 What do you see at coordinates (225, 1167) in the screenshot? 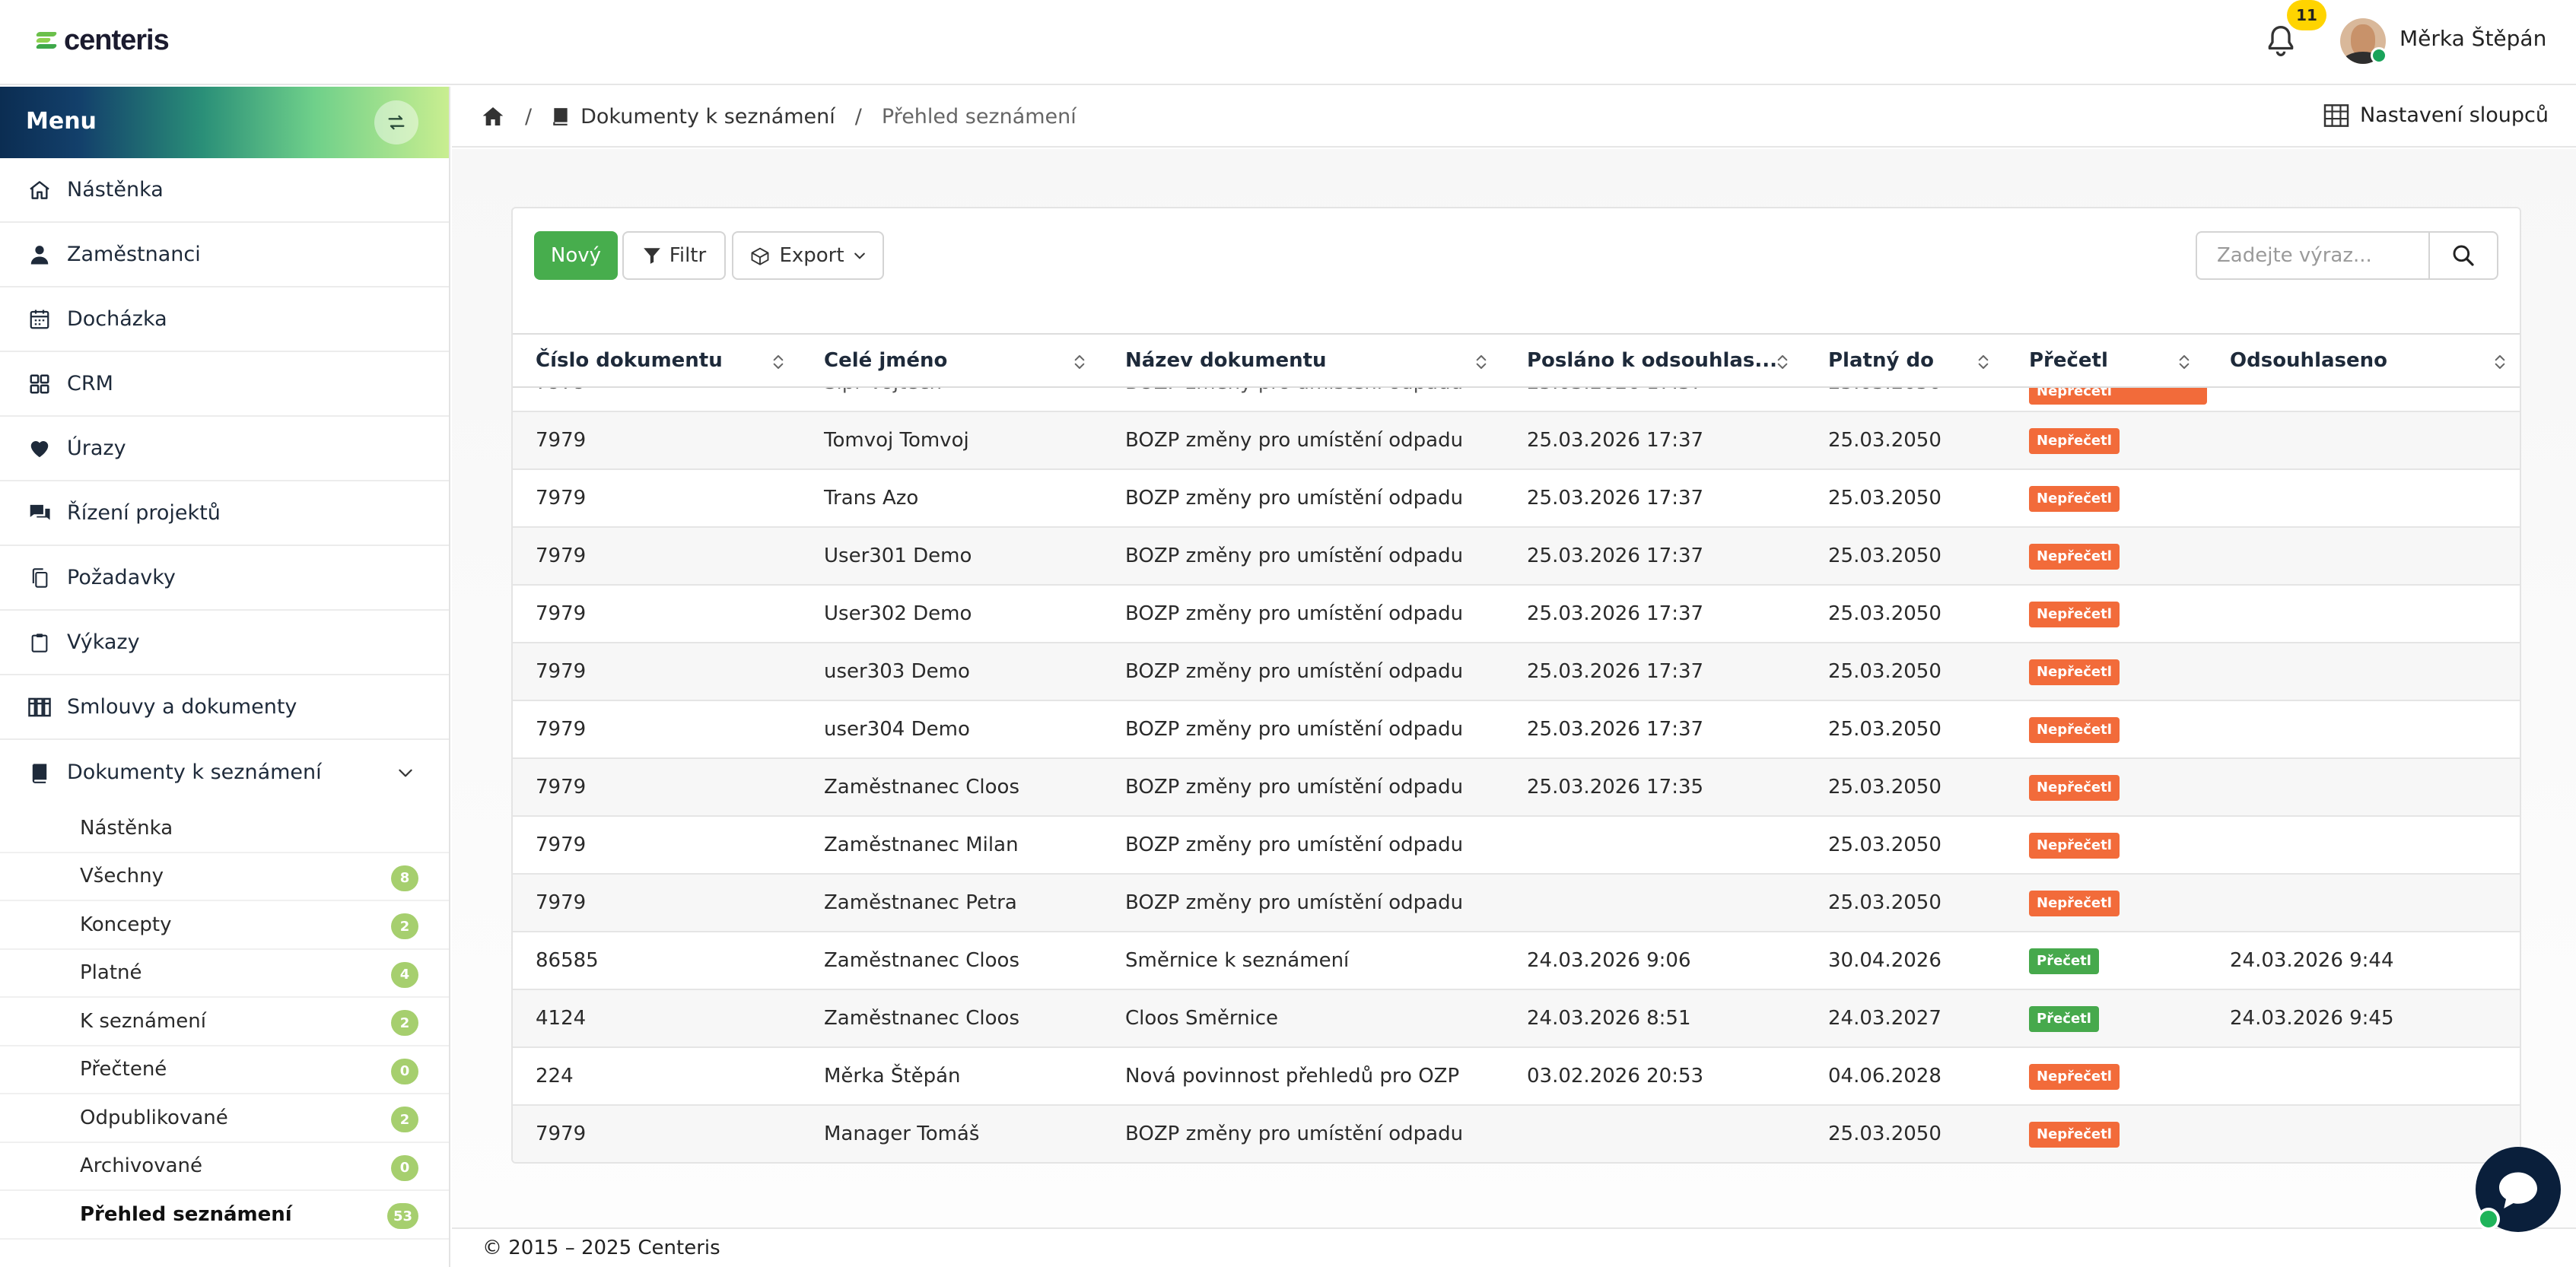
I see `subitem-archivovane: Archivované 0` at bounding box center [225, 1167].